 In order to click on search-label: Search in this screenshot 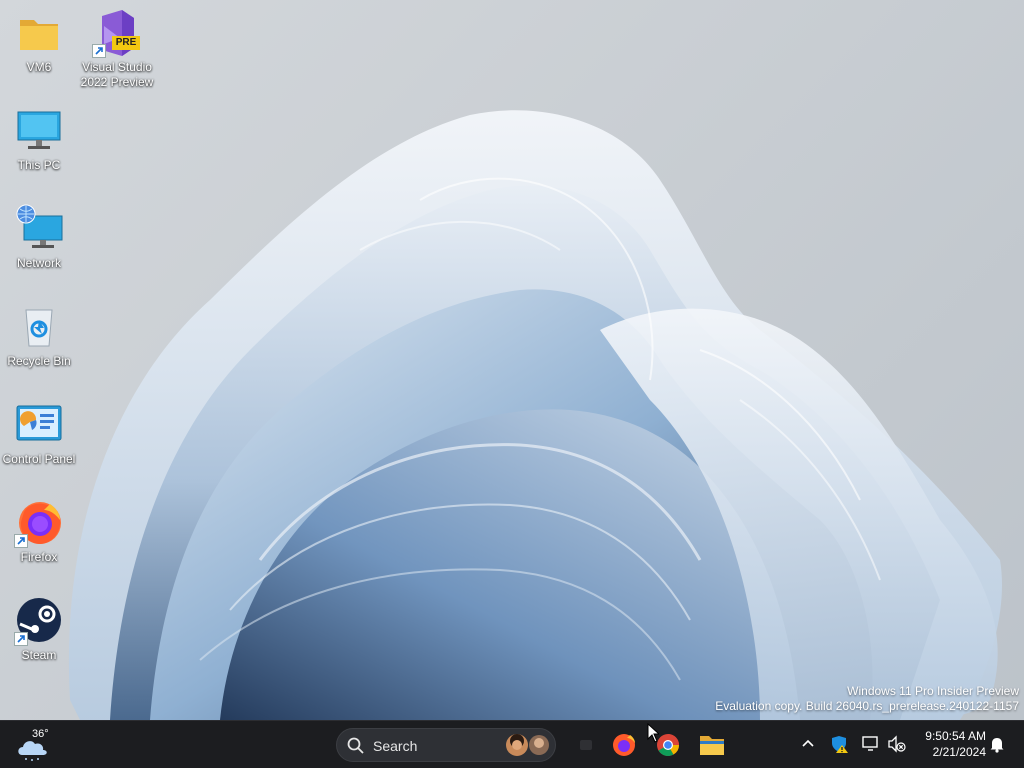, I will do `click(395, 746)`.